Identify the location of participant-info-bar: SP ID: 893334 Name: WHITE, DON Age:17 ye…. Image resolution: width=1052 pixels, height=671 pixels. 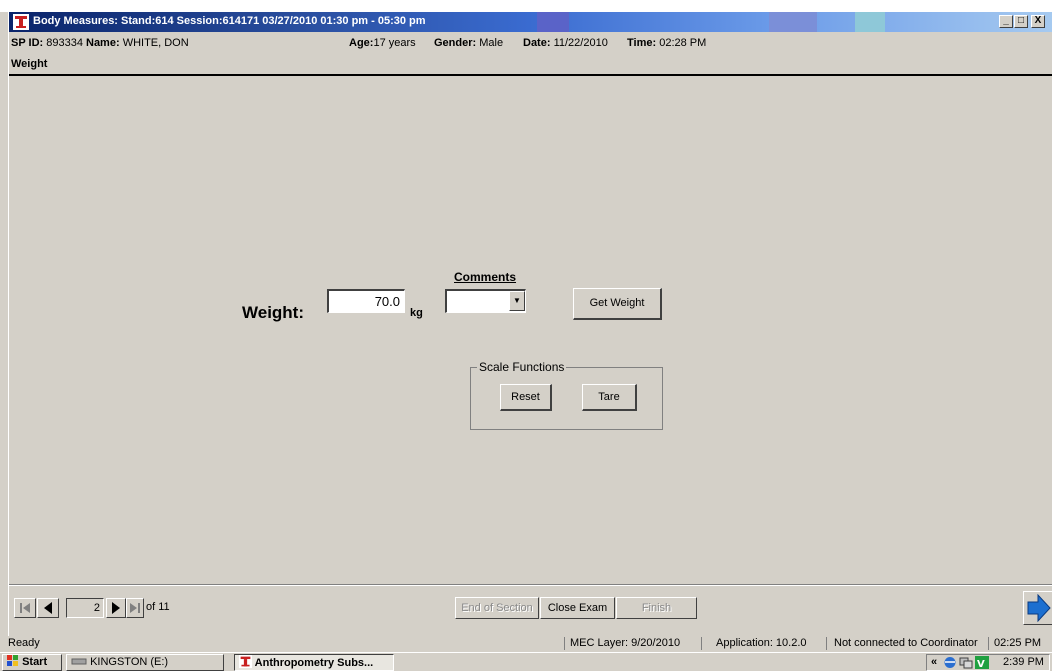
(530, 43).